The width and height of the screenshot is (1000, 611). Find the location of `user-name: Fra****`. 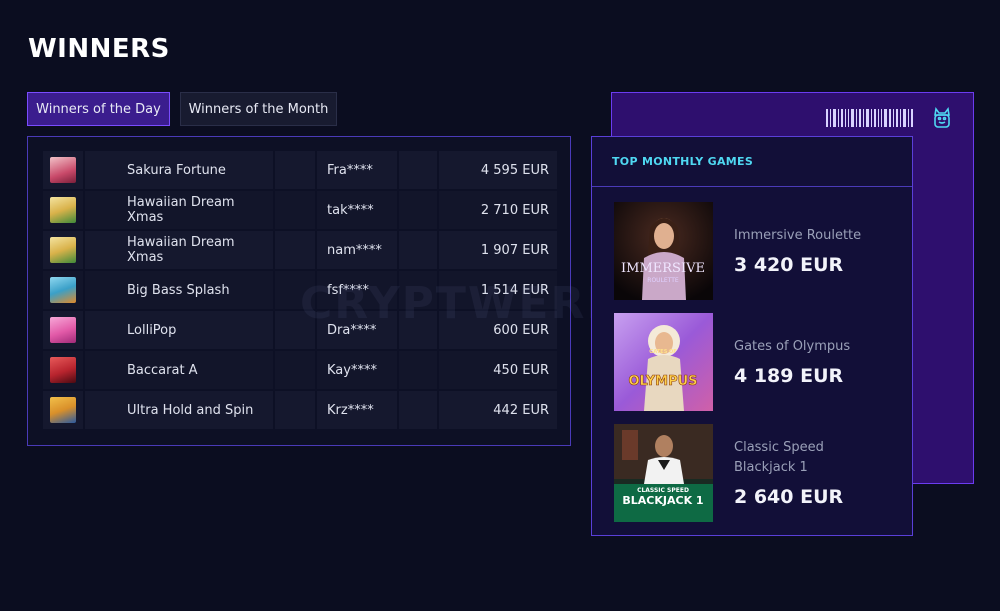

user-name: Fra**** is located at coordinates (357, 170).